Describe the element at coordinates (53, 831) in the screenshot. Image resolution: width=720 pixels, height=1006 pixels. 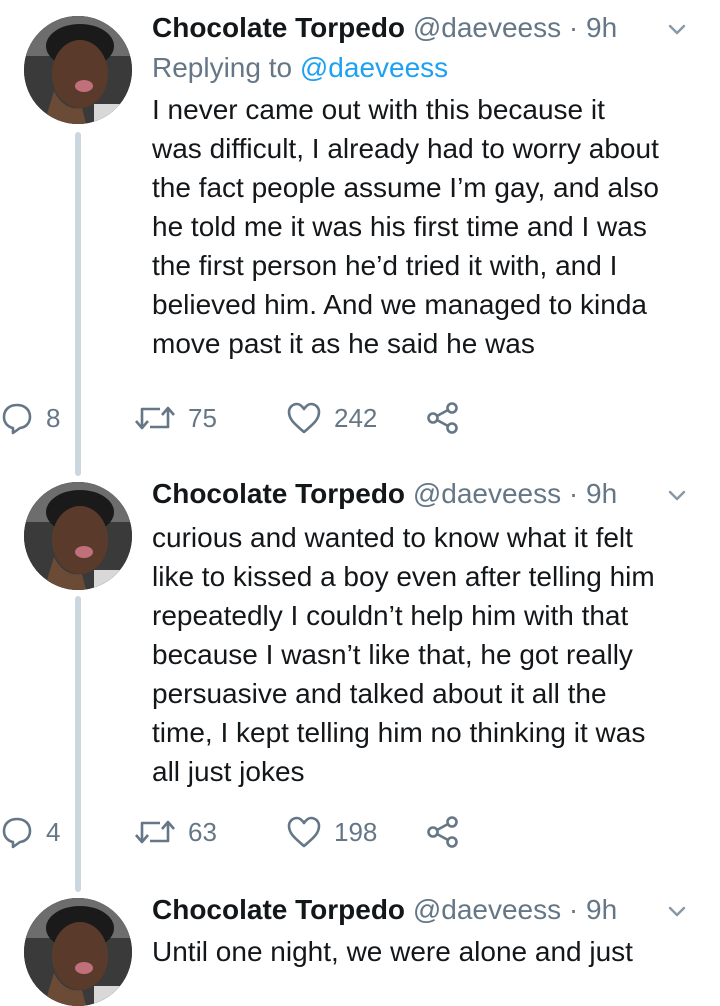
I see `reply-count: 4` at that location.